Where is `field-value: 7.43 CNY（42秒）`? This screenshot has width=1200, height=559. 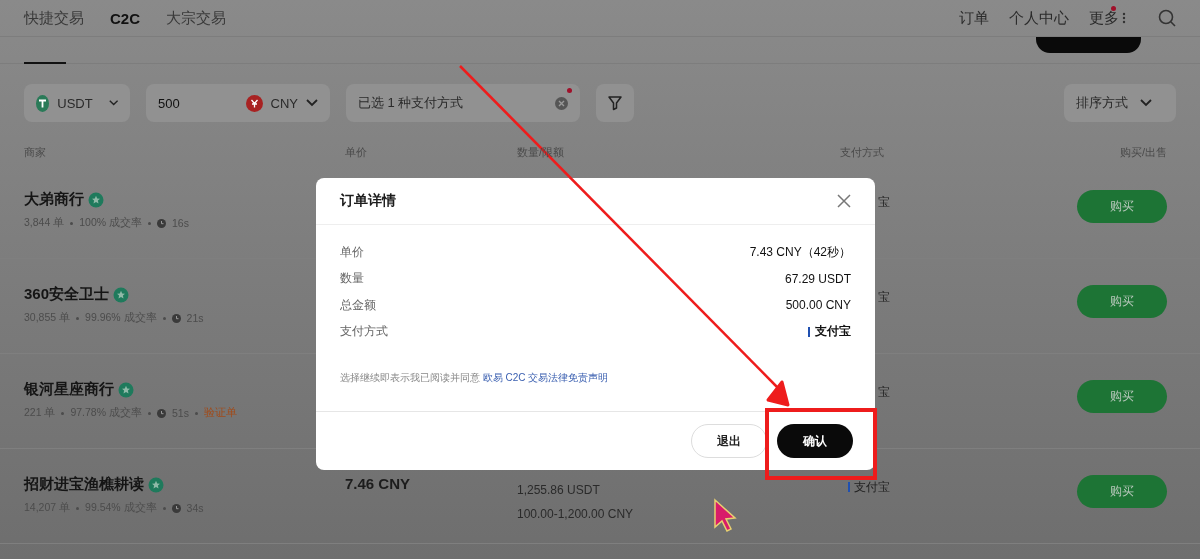 field-value: 7.43 CNY（42秒） is located at coordinates (800, 252).